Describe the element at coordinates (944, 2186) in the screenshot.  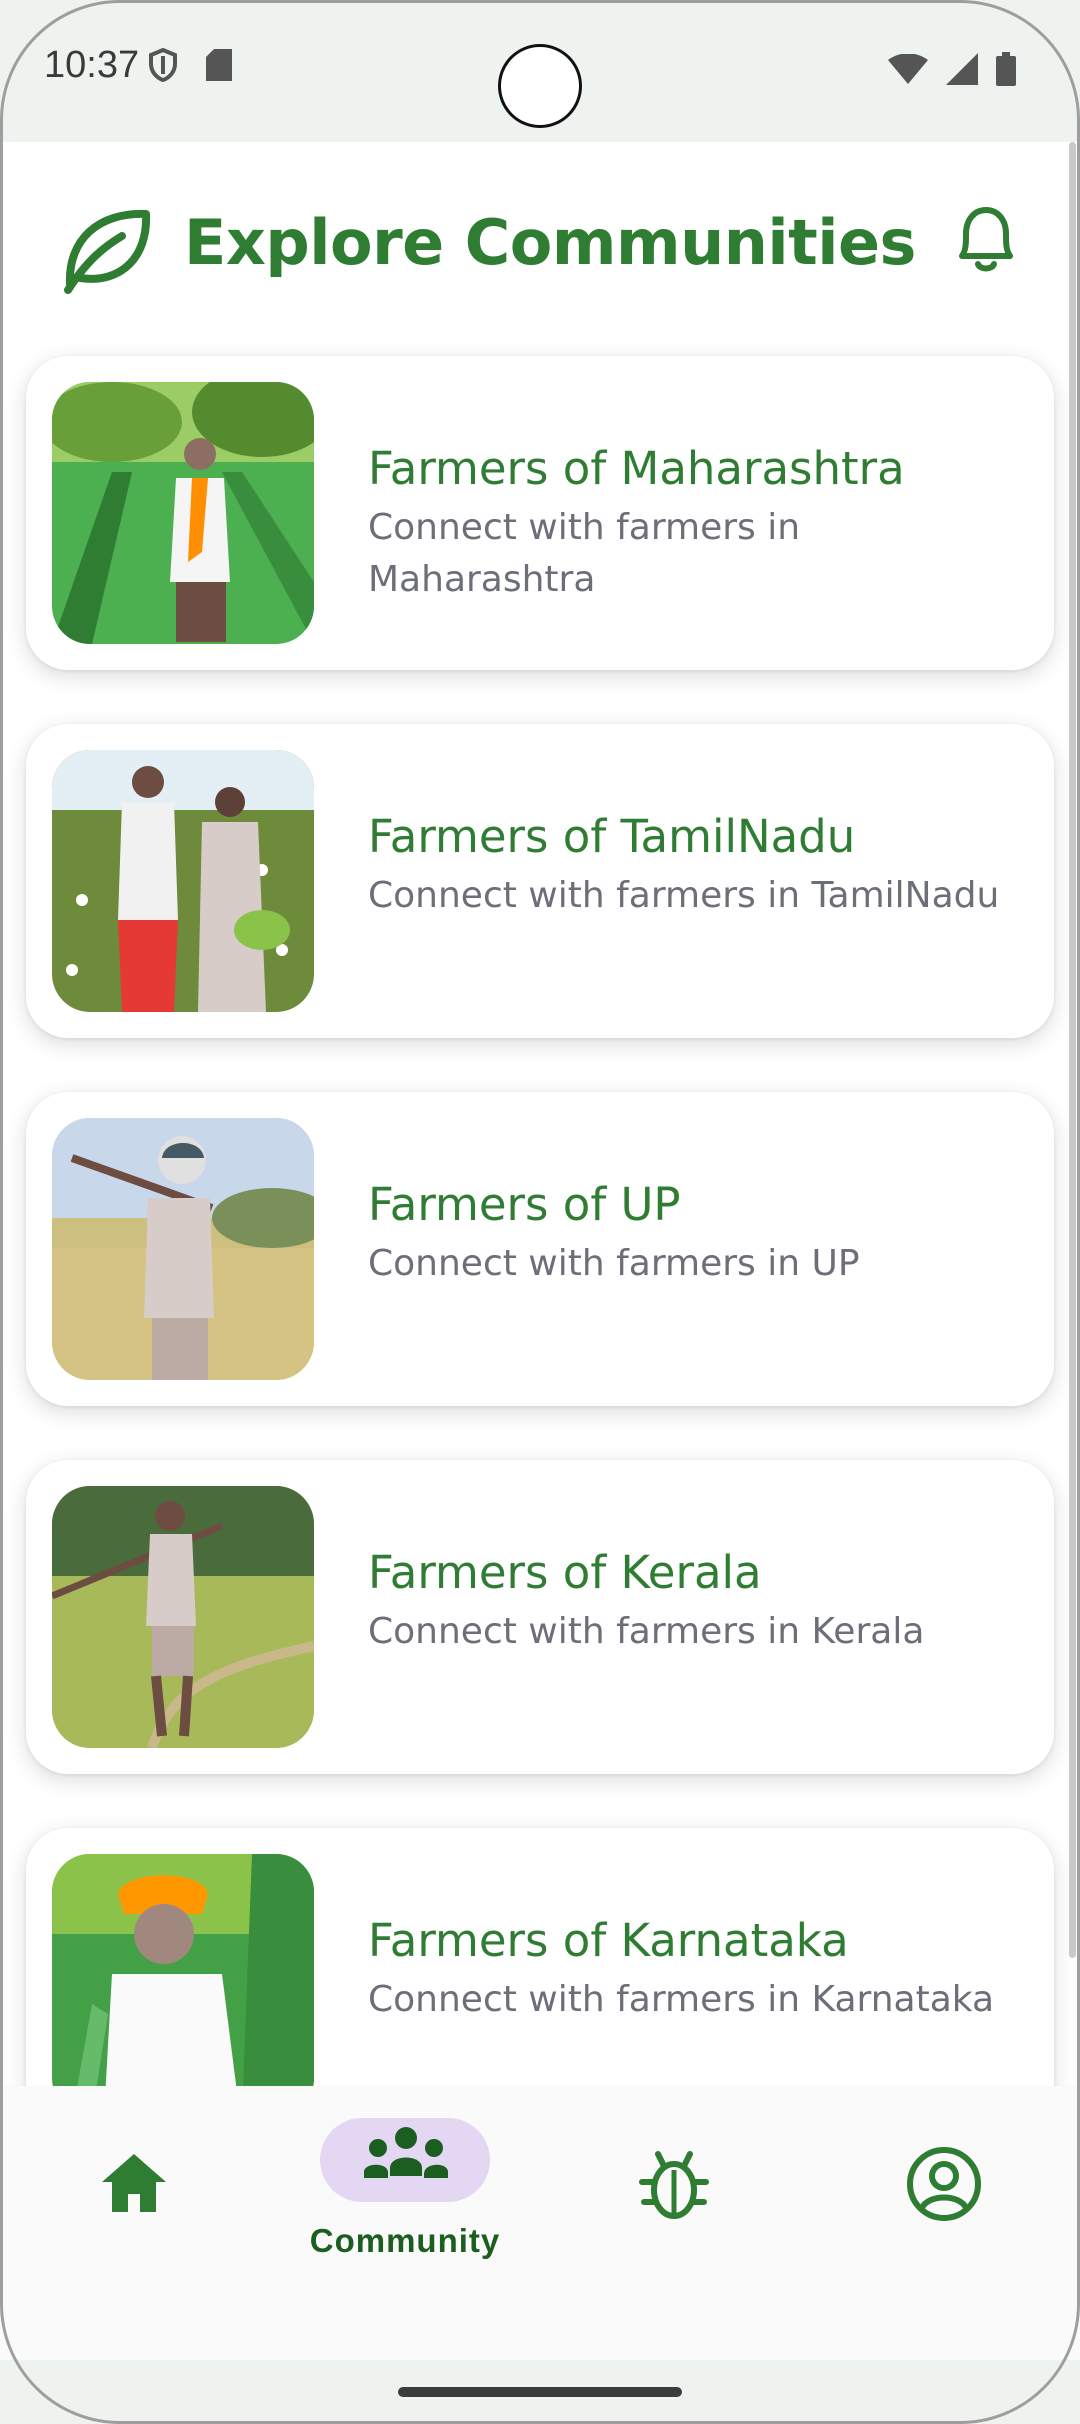
I see `profile-icon` at that location.